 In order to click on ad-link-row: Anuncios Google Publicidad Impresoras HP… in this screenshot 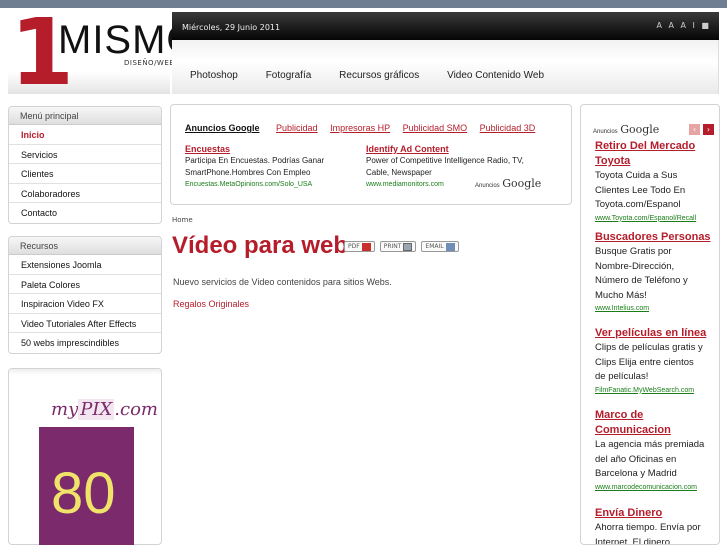, I will do `click(365, 128)`.